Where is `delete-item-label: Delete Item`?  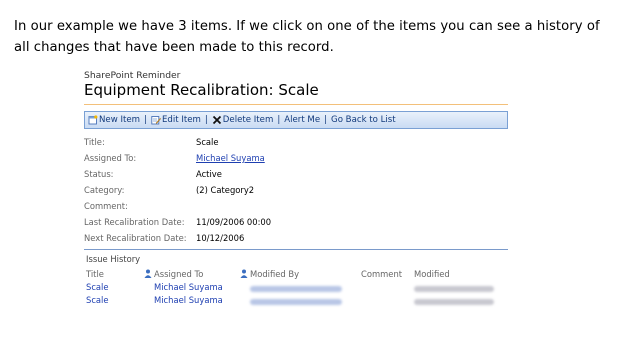 delete-item-label: Delete Item is located at coordinates (248, 120).